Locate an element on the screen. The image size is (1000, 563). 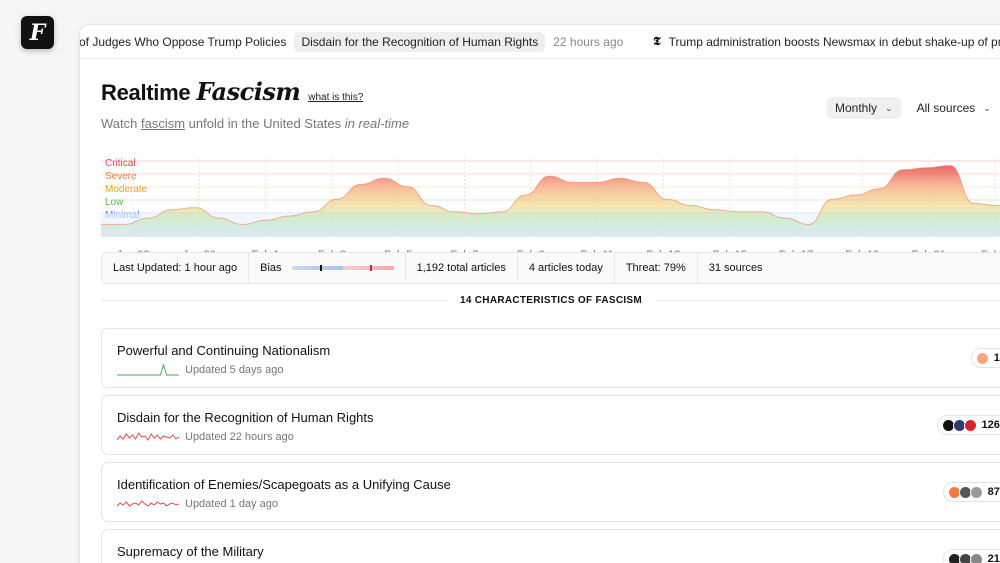
bias-bar is located at coordinates (342, 268).